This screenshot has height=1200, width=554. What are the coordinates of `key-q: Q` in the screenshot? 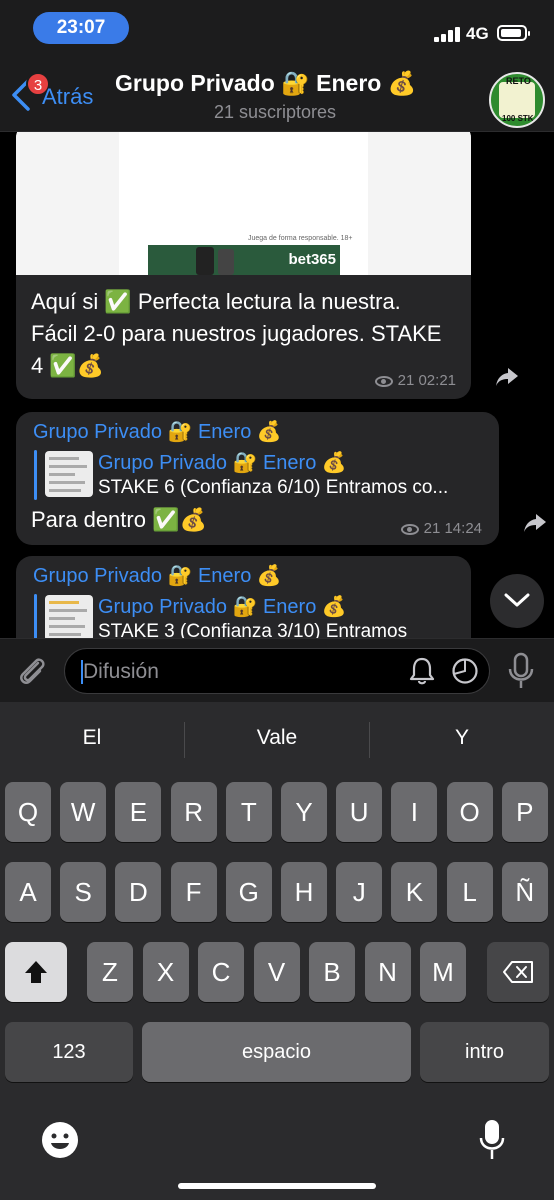 It's located at (28, 812).